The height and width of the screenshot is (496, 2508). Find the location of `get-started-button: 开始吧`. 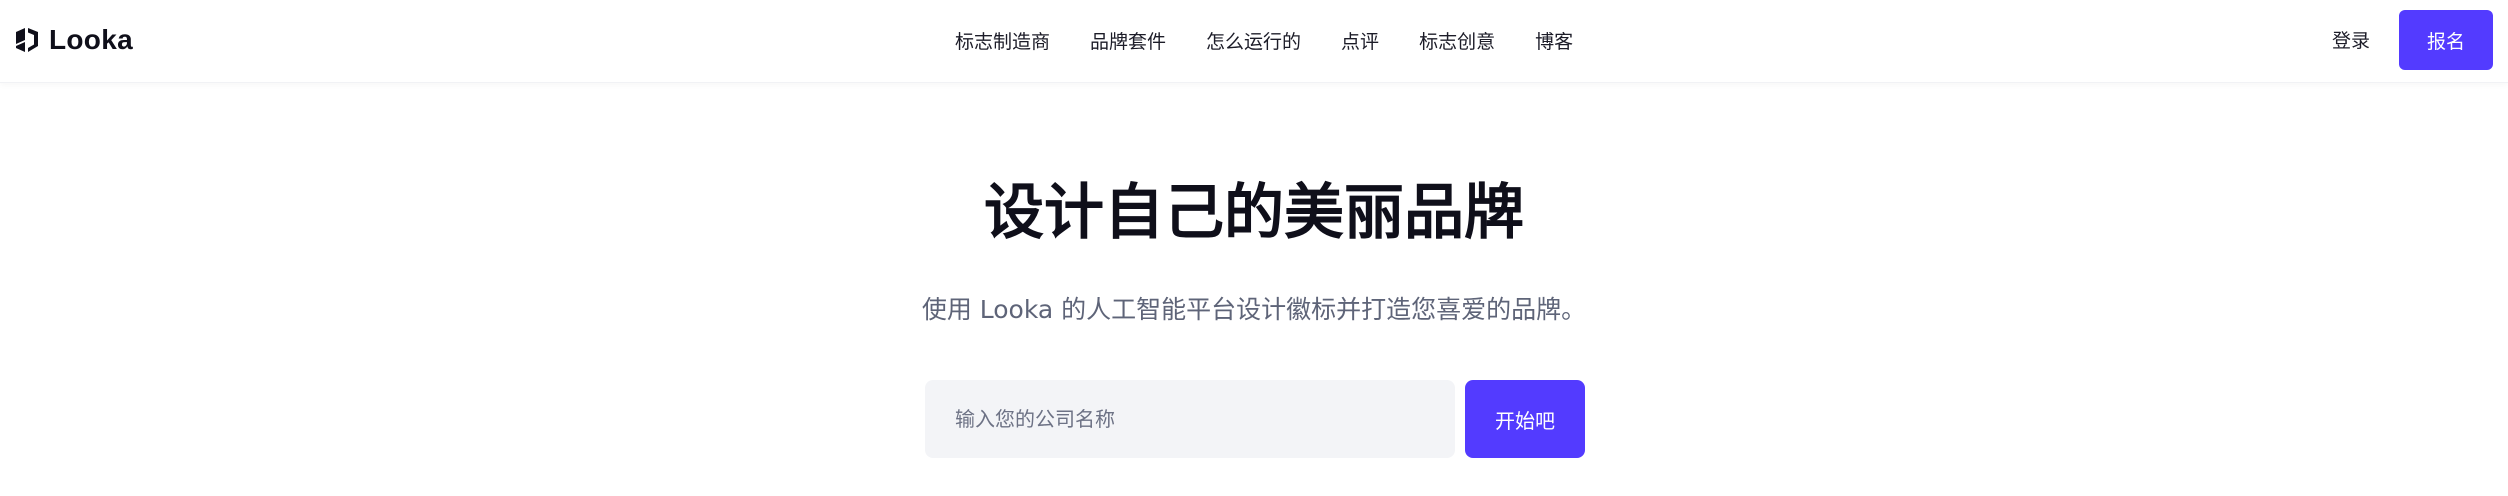

get-started-button: 开始吧 is located at coordinates (1525, 419).